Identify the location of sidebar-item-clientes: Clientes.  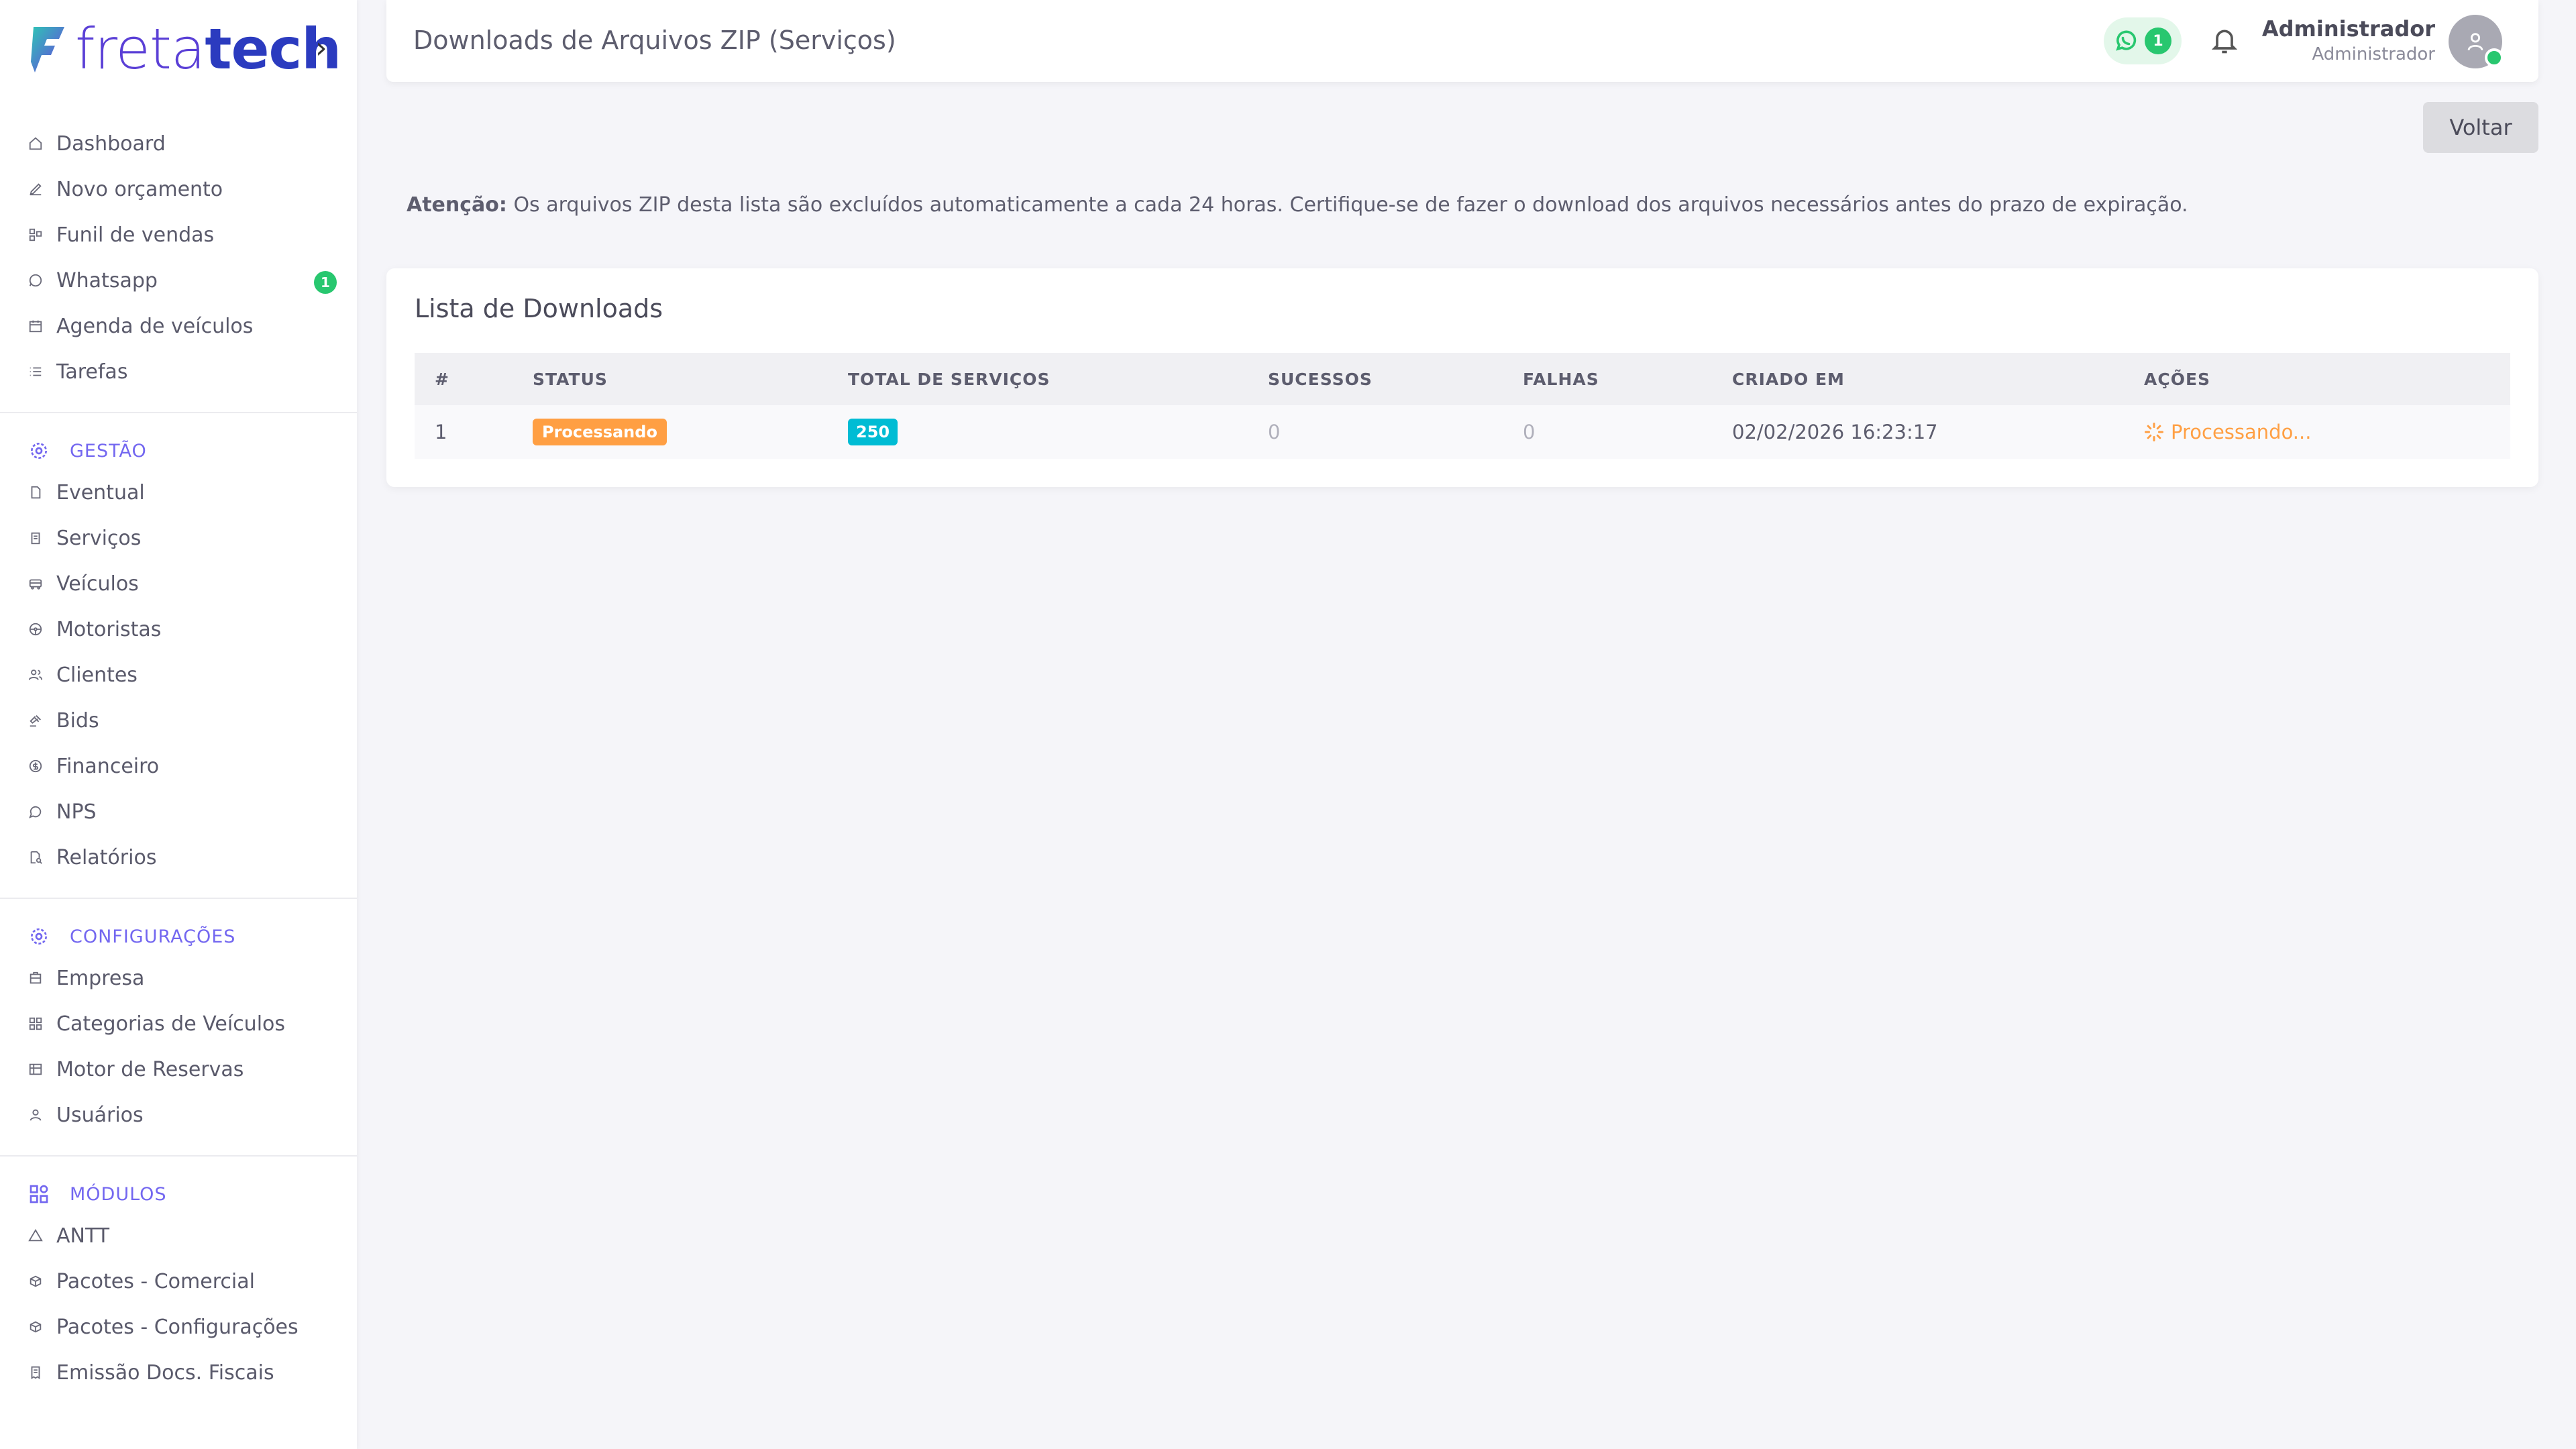
(178, 675).